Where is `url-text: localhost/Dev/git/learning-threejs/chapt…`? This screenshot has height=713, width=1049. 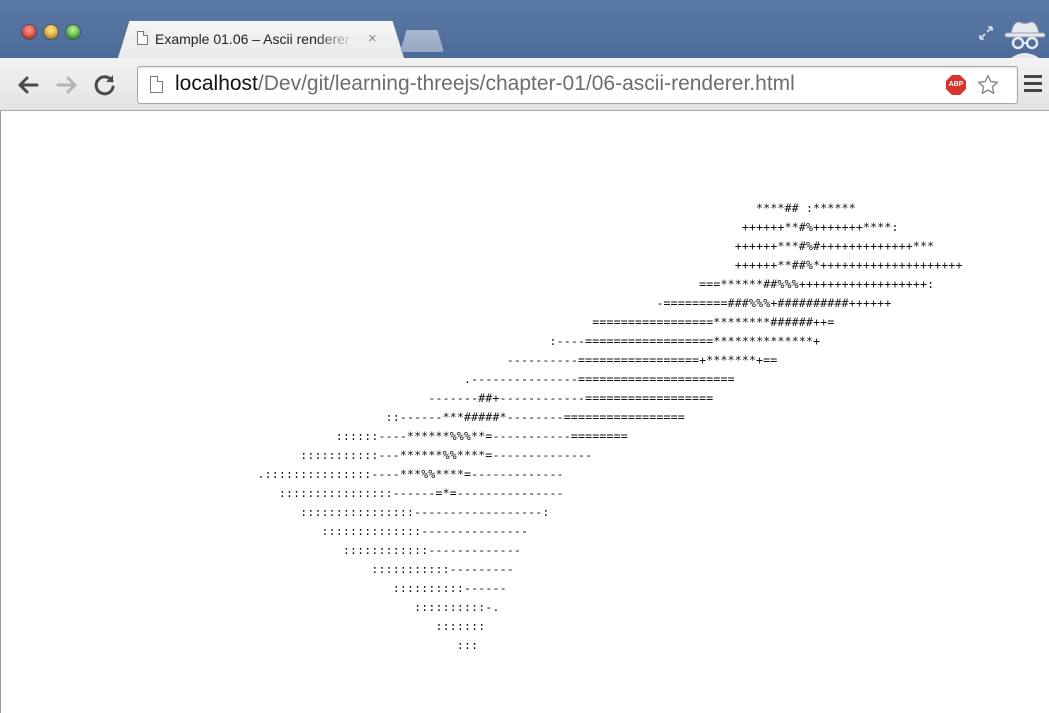 url-text: localhost/Dev/git/learning-threejs/chapt… is located at coordinates (485, 84).